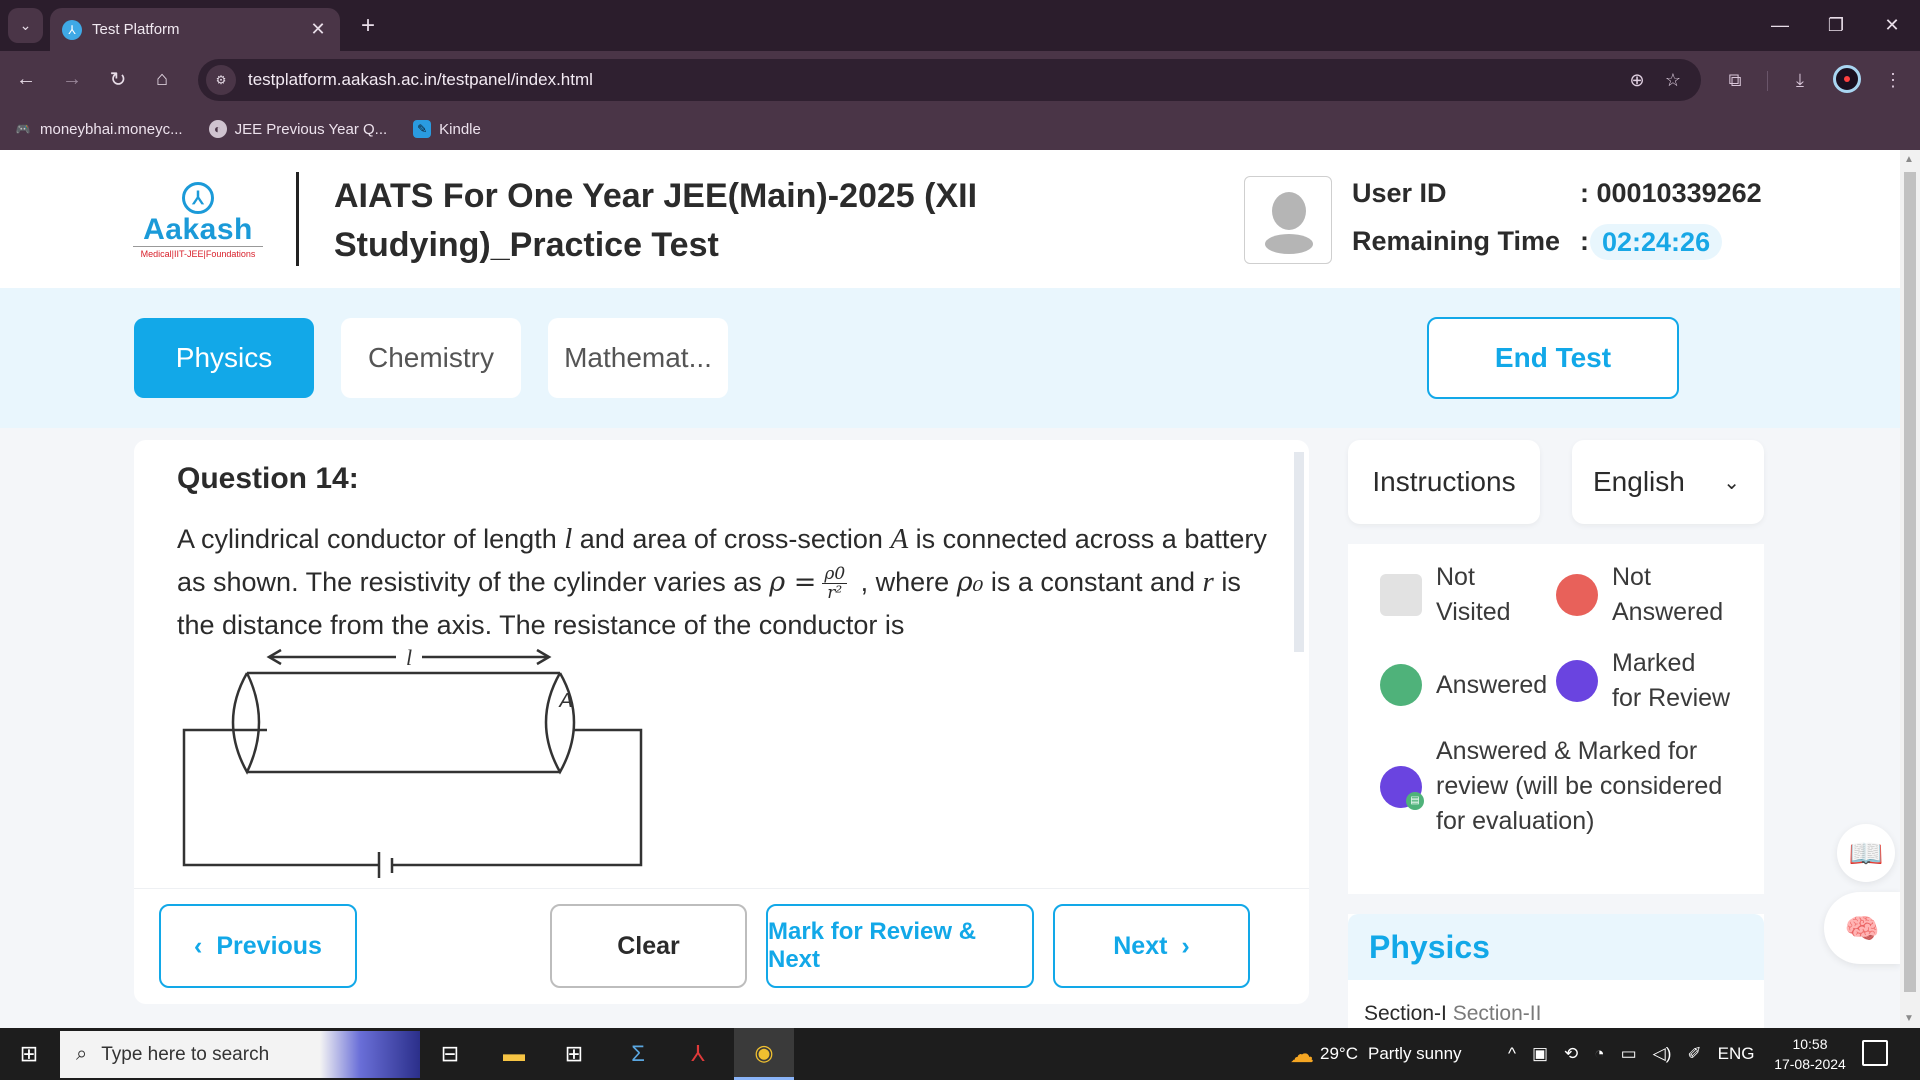 Image resolution: width=1920 pixels, height=1080 pixels. I want to click on instructions-button: Instructions, so click(1444, 482).